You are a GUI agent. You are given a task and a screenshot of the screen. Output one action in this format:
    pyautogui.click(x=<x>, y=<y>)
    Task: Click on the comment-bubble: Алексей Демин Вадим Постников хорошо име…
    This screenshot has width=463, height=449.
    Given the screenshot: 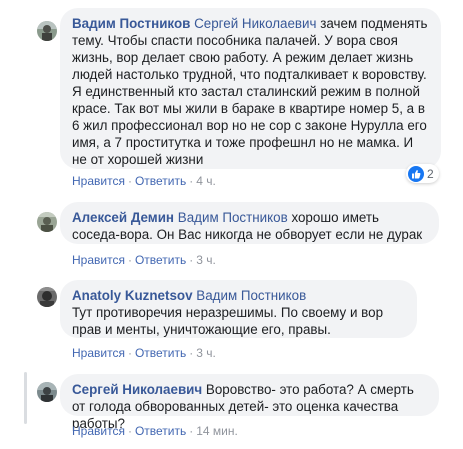 What is the action you would take?
    pyautogui.click(x=249, y=223)
    